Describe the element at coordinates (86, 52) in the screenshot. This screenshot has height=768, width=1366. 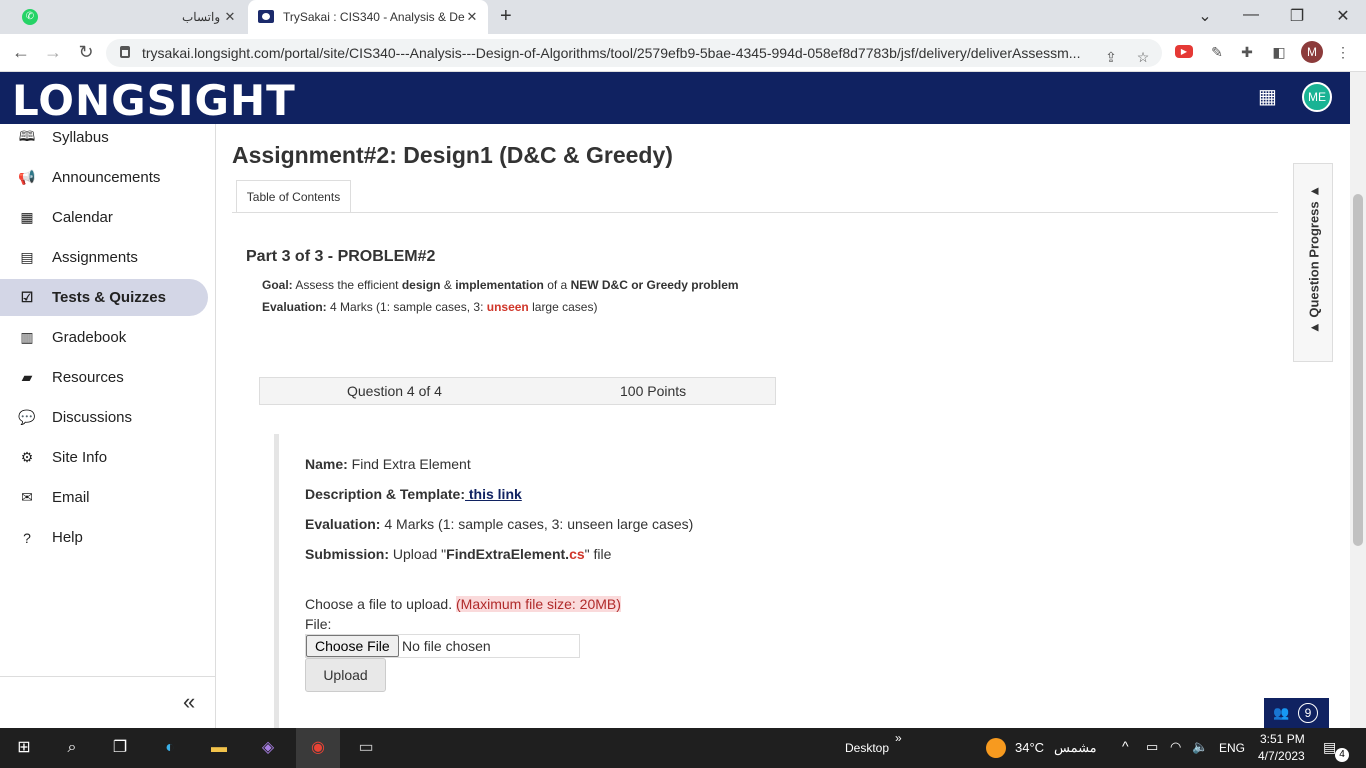
I see `reload-icon: ↻` at that location.